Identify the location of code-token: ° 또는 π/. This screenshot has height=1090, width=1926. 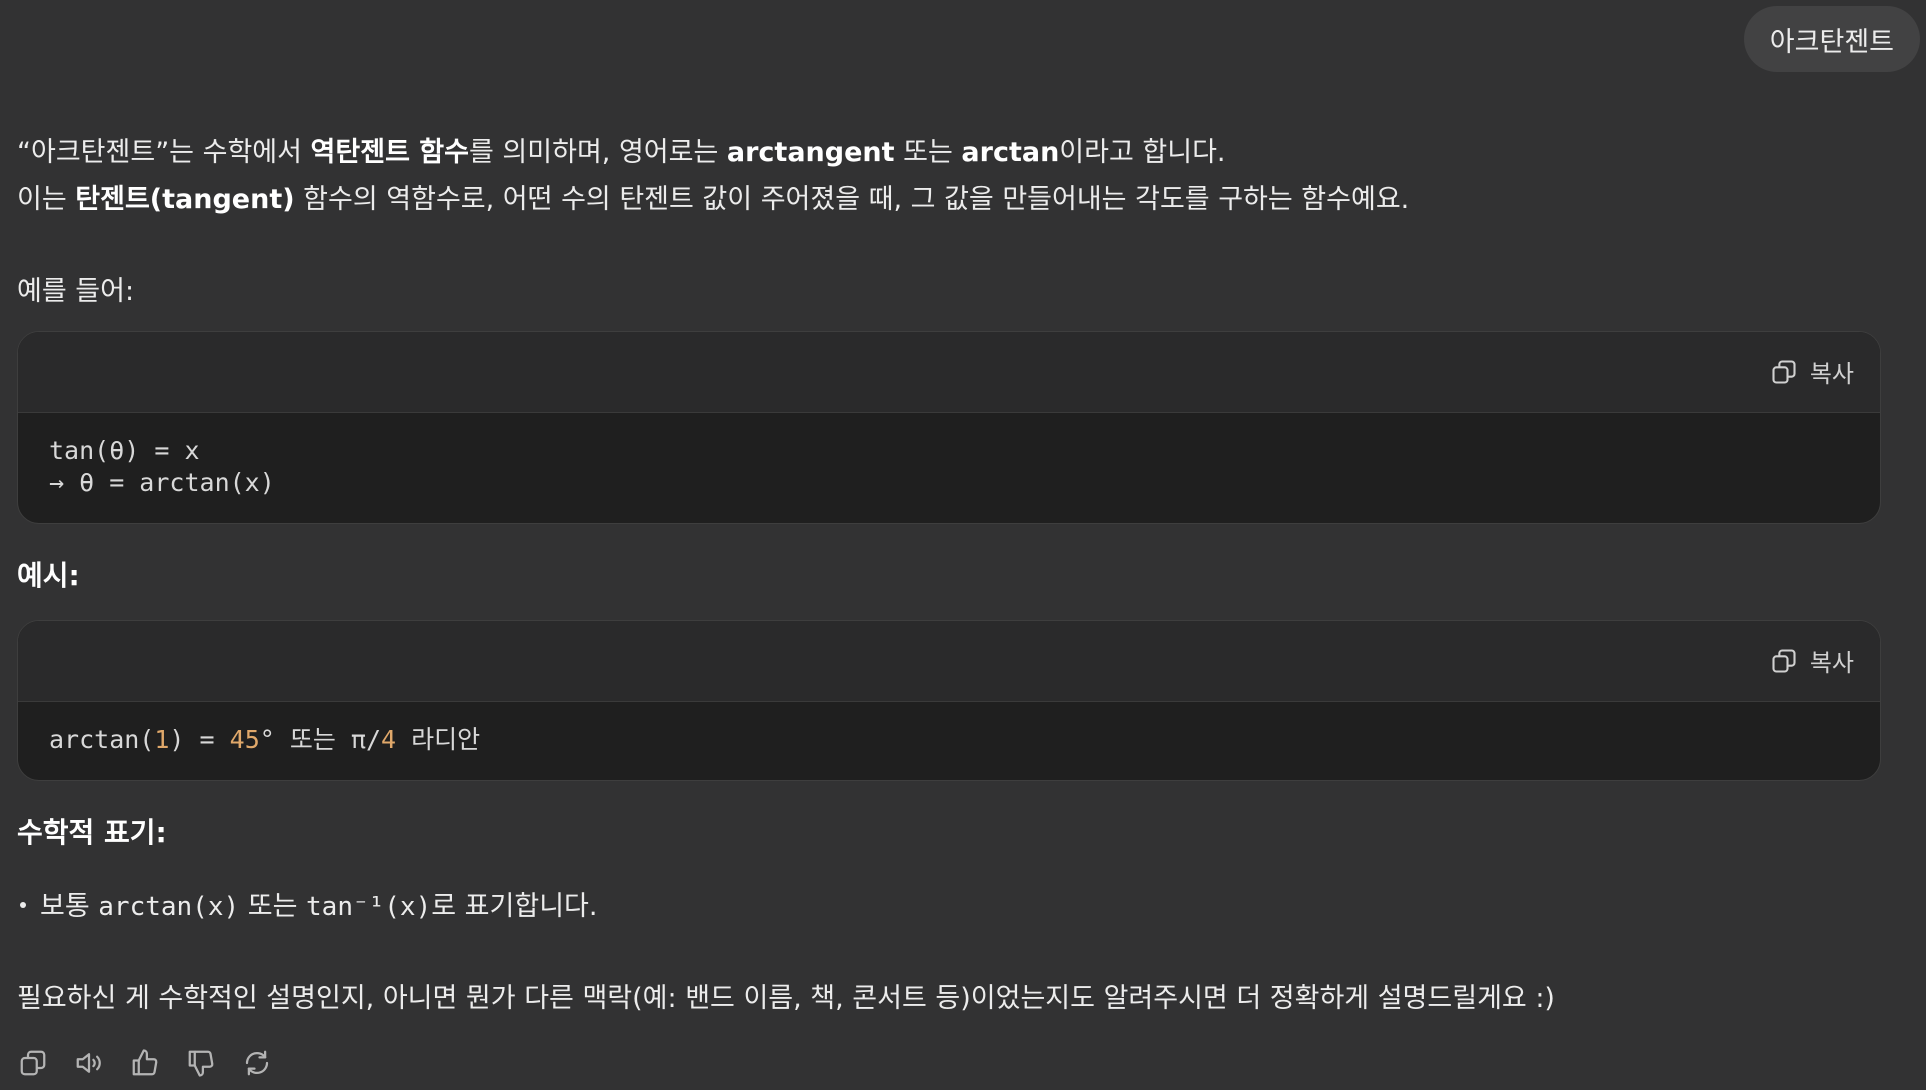
(320, 739).